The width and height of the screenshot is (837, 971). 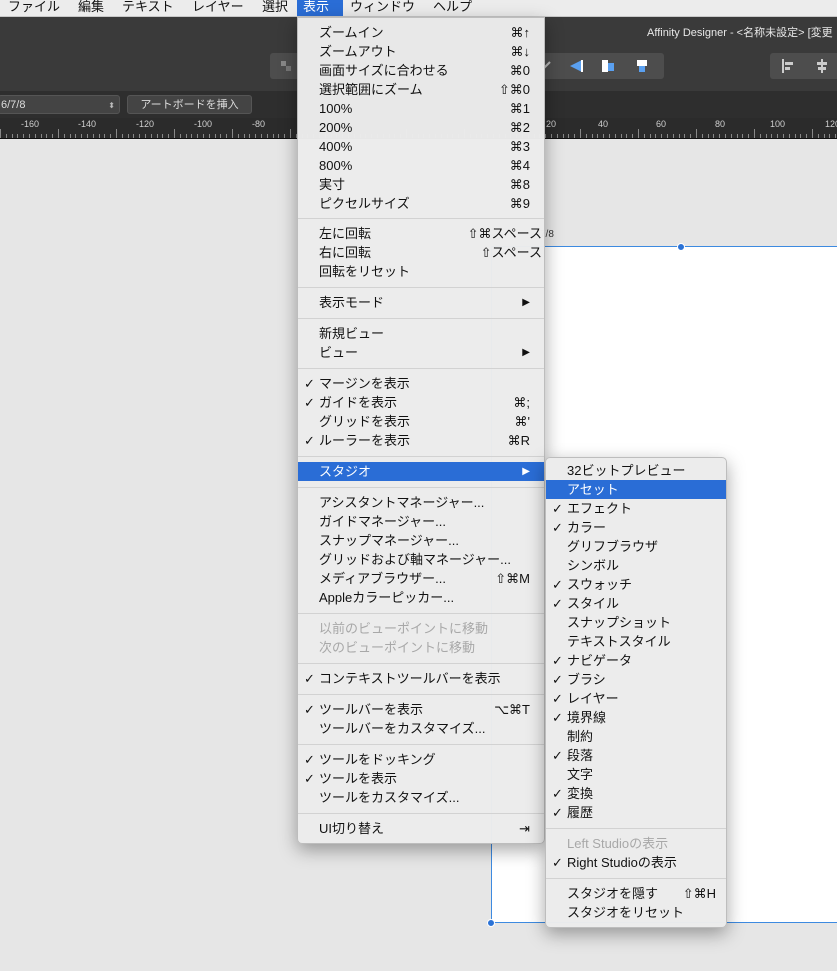 What do you see at coordinates (636, 812) in the screenshot?
I see `submenu-item-history: ✓ 履歴` at bounding box center [636, 812].